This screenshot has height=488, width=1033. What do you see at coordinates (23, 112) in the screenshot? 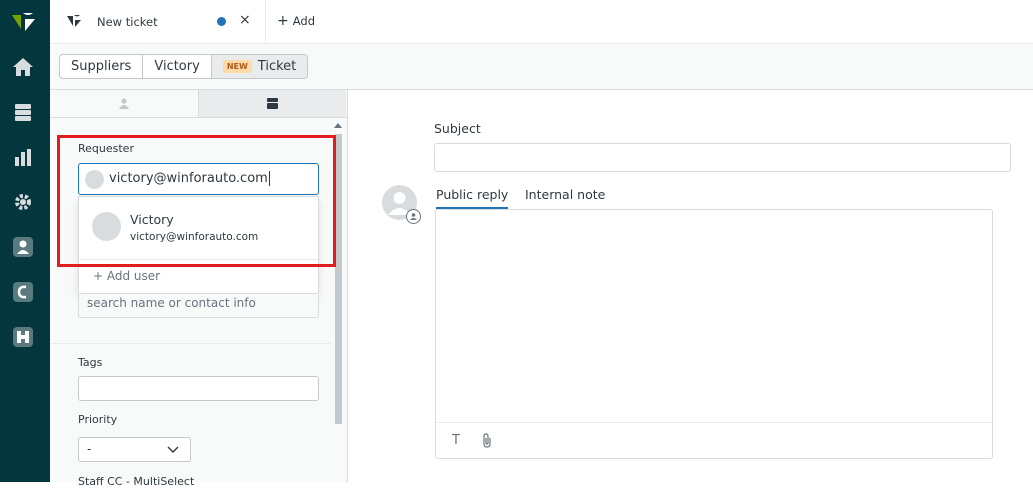
I see `views-icon` at bounding box center [23, 112].